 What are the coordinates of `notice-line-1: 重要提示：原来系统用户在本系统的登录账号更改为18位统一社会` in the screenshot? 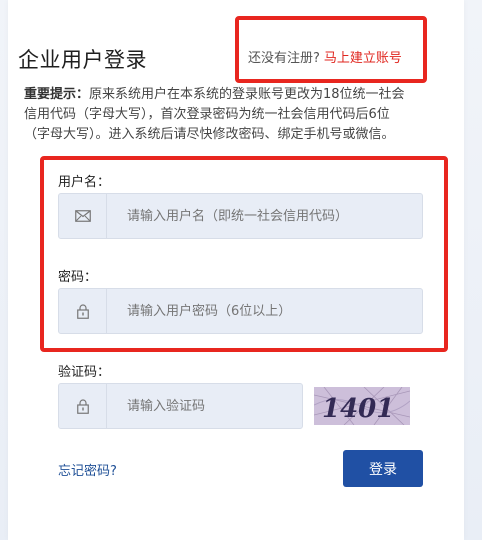 It's located at (236, 95).